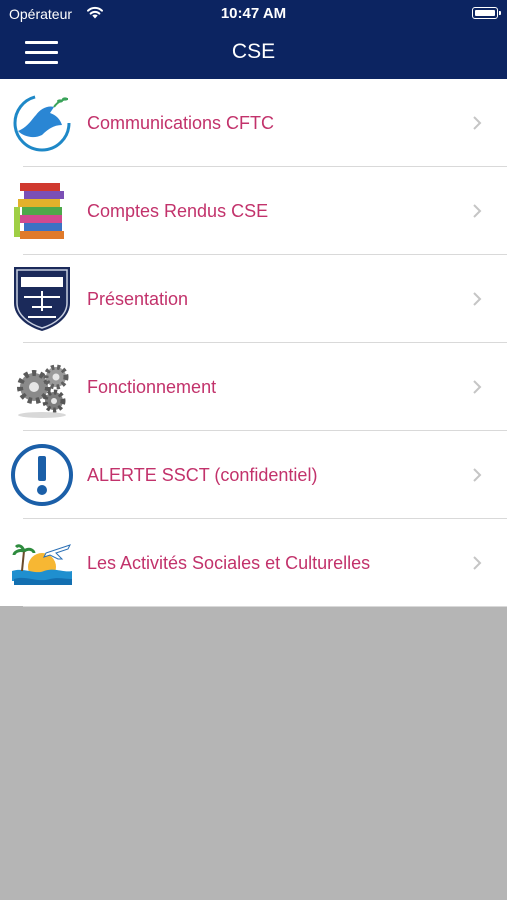 This screenshot has height=900, width=507. Describe the element at coordinates (265, 606) in the screenshot. I see `row-divider` at that location.